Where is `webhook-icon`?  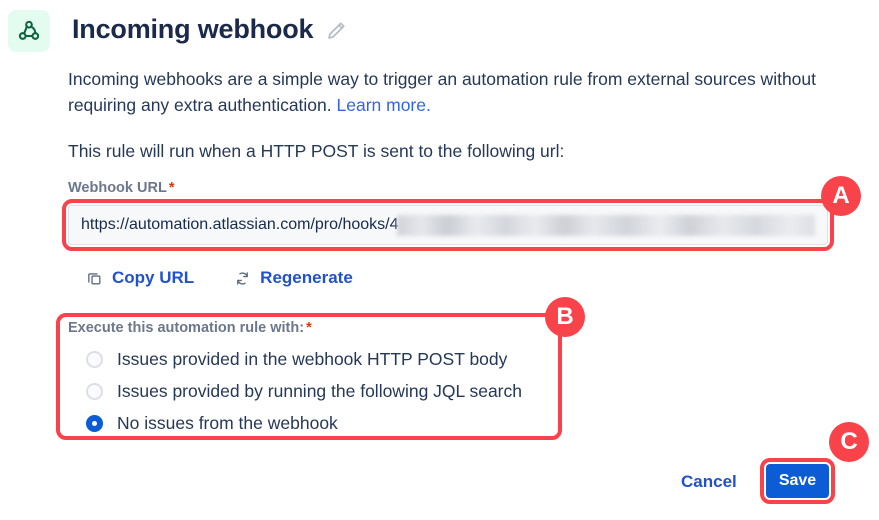 webhook-icon is located at coordinates (29, 31).